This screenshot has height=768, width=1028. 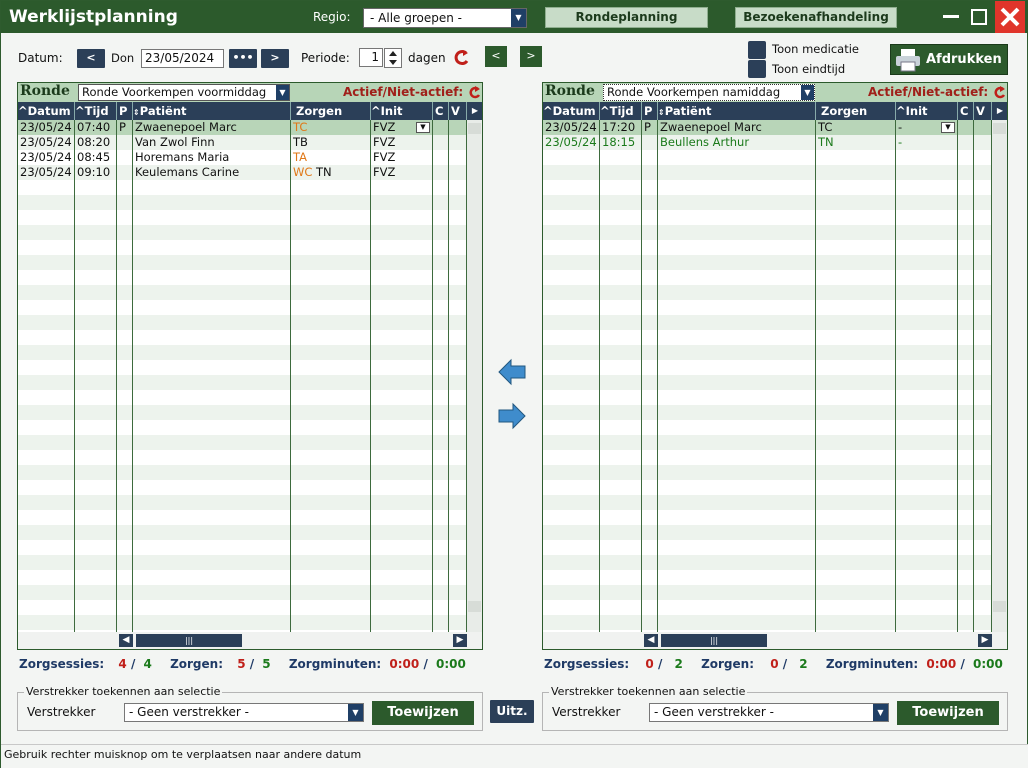 What do you see at coordinates (393, 53) in the screenshot?
I see `stepper-up-icon` at bounding box center [393, 53].